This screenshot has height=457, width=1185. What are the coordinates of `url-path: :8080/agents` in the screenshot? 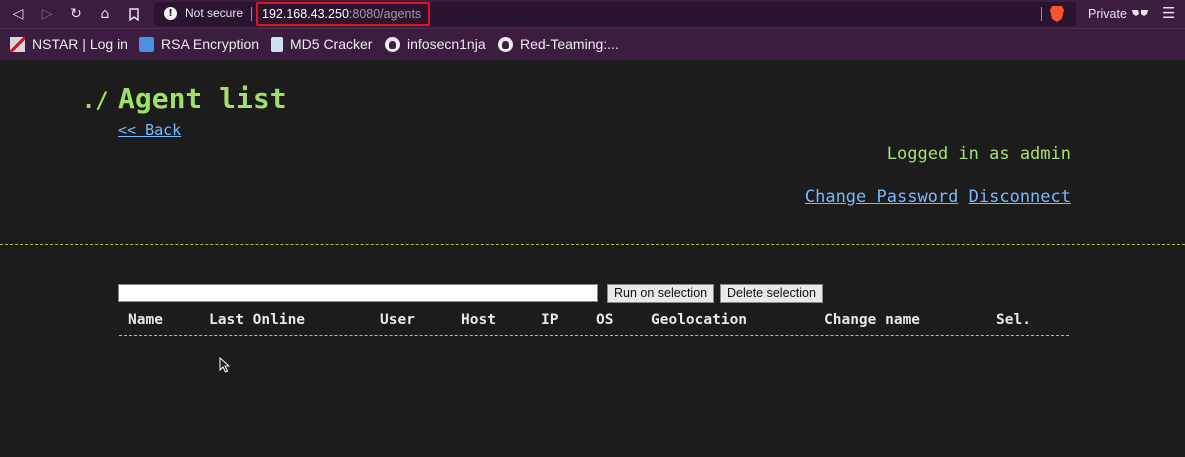 It's located at (385, 14).